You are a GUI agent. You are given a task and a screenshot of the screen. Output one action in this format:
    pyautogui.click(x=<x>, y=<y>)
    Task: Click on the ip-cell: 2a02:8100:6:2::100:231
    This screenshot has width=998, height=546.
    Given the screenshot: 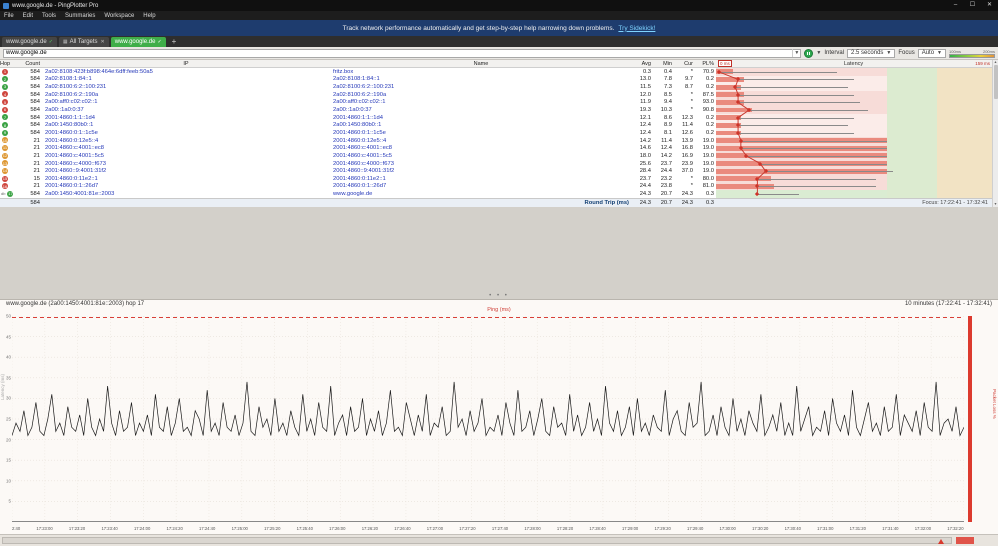 What is the action you would take?
    pyautogui.click(x=186, y=87)
    